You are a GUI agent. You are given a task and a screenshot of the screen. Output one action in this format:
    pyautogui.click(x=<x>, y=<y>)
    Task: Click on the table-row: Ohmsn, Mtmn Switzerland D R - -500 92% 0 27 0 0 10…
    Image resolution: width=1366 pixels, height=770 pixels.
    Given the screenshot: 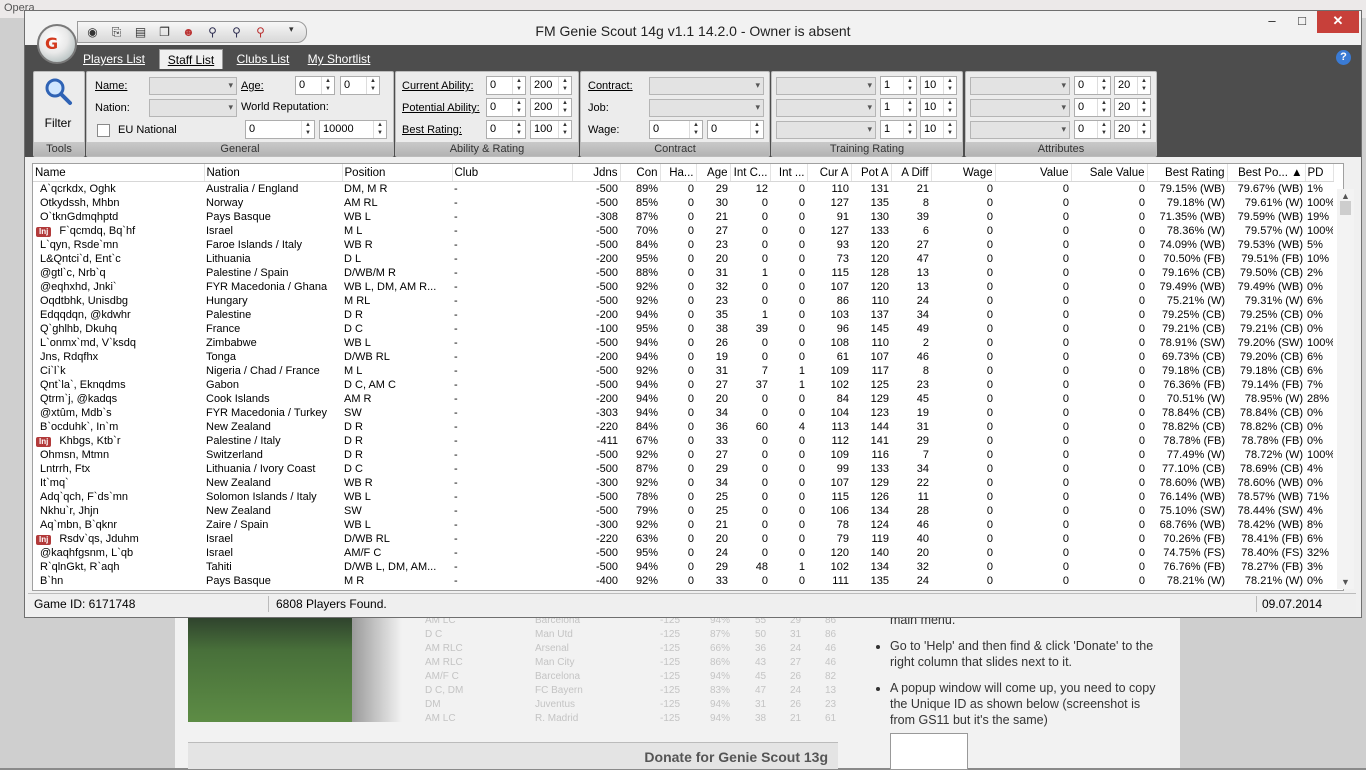 What is the action you would take?
    pyautogui.click(x=683, y=455)
    